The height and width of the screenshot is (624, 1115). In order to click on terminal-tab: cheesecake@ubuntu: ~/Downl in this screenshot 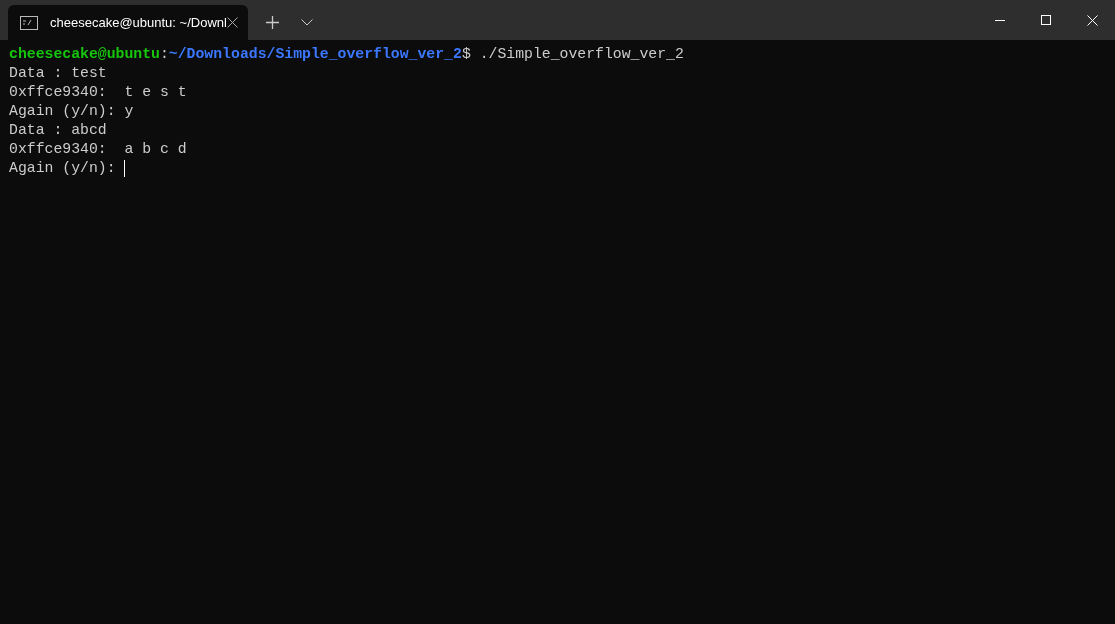, I will do `click(128, 22)`.